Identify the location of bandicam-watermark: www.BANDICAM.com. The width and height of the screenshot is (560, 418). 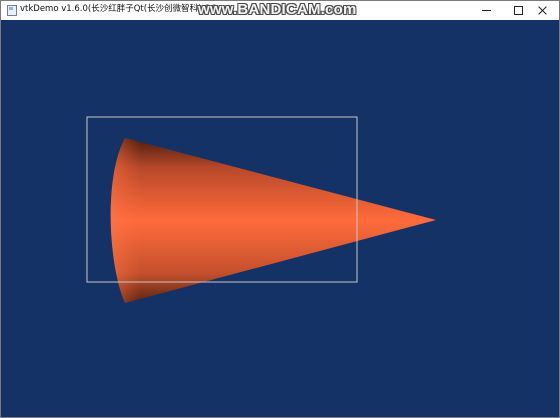
(277, 10).